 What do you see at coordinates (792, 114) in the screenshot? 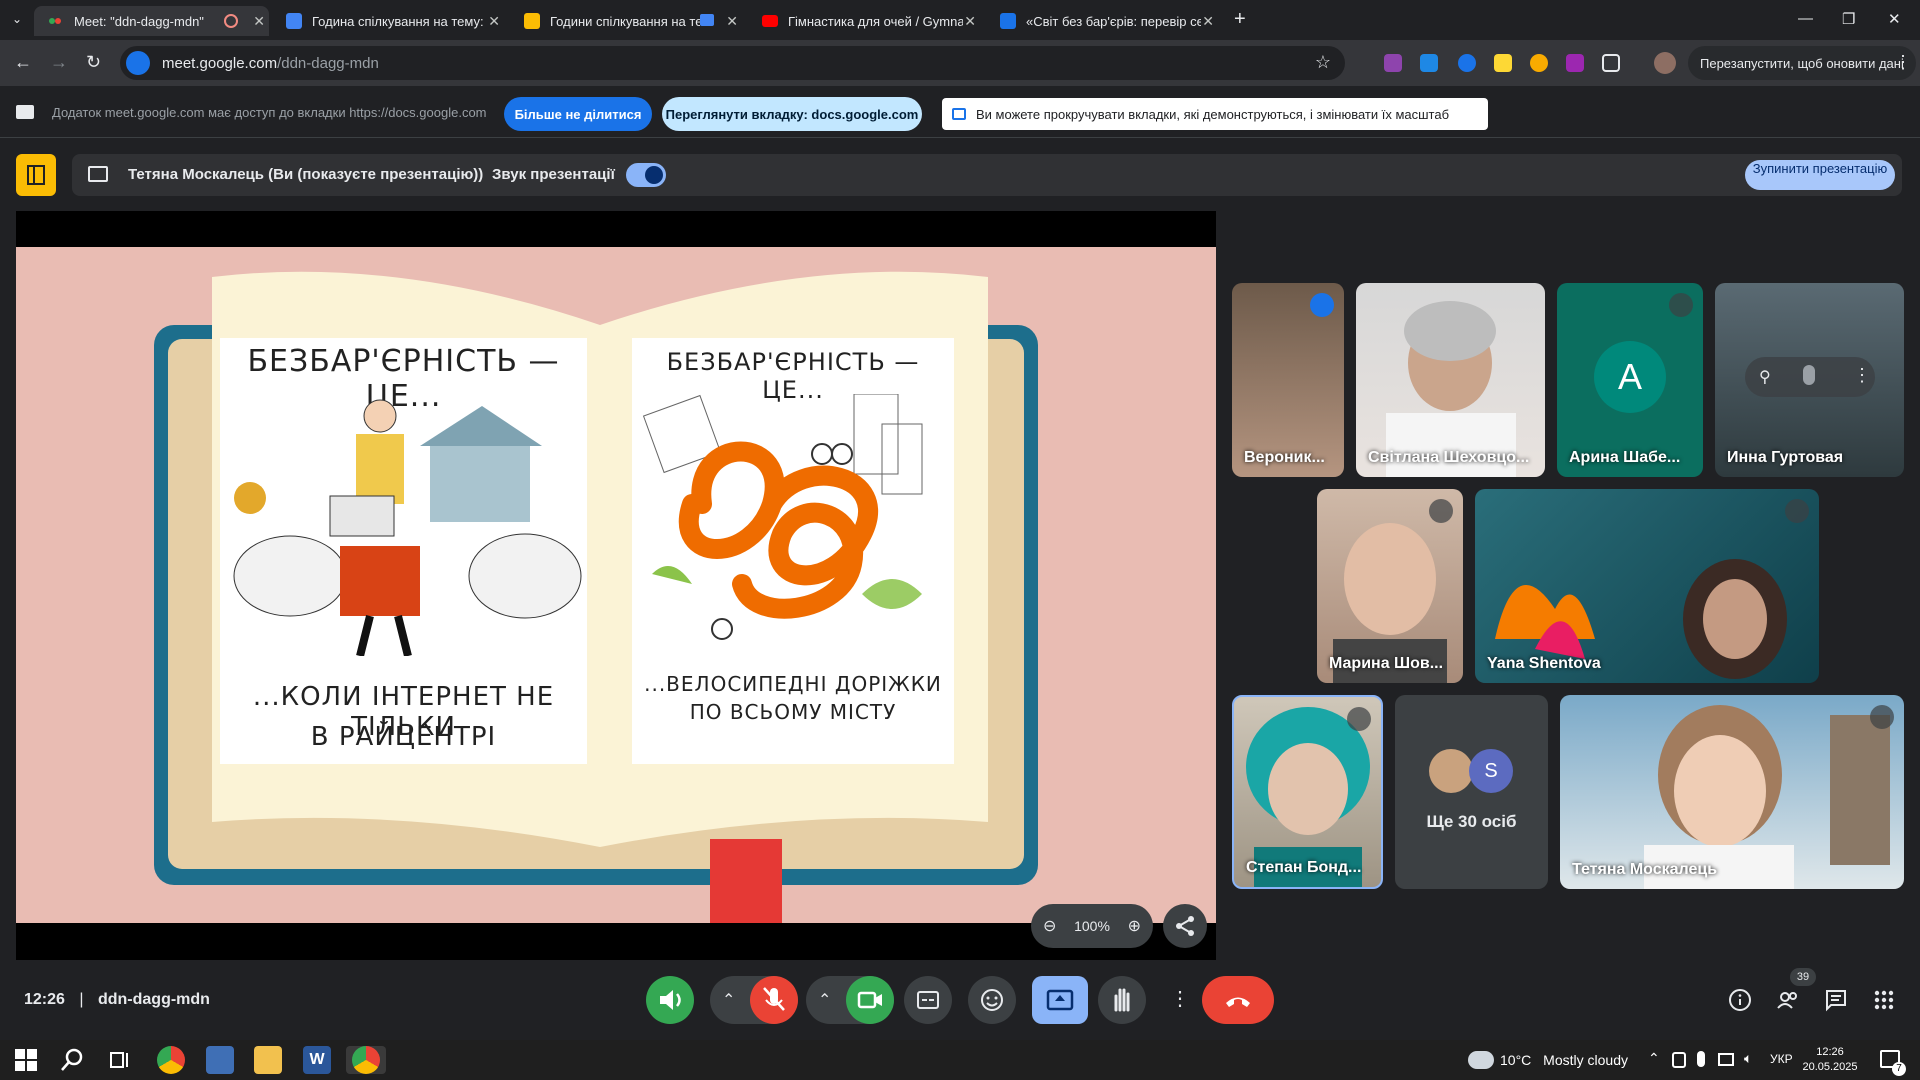
I see `view-tab-button: Переглянути вкладку: docs.google.com` at bounding box center [792, 114].